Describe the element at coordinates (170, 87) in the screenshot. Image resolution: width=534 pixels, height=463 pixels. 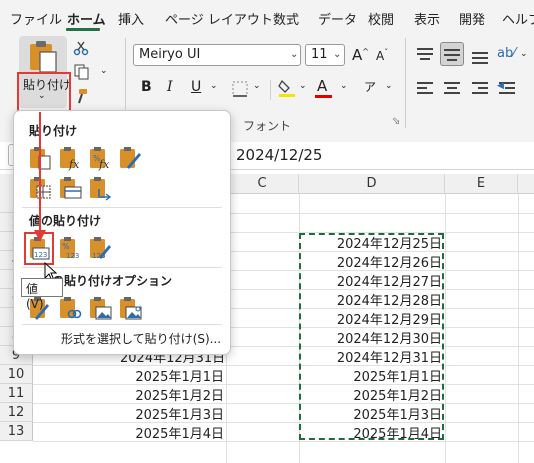
I see `italic-button: I` at that location.